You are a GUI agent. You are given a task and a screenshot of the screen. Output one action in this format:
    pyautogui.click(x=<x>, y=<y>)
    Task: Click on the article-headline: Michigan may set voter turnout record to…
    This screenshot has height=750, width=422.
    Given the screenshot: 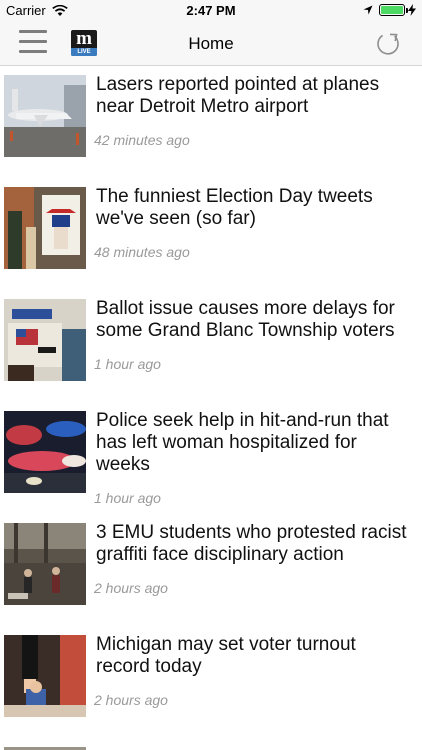 What is the action you would take?
    pyautogui.click(x=255, y=656)
    